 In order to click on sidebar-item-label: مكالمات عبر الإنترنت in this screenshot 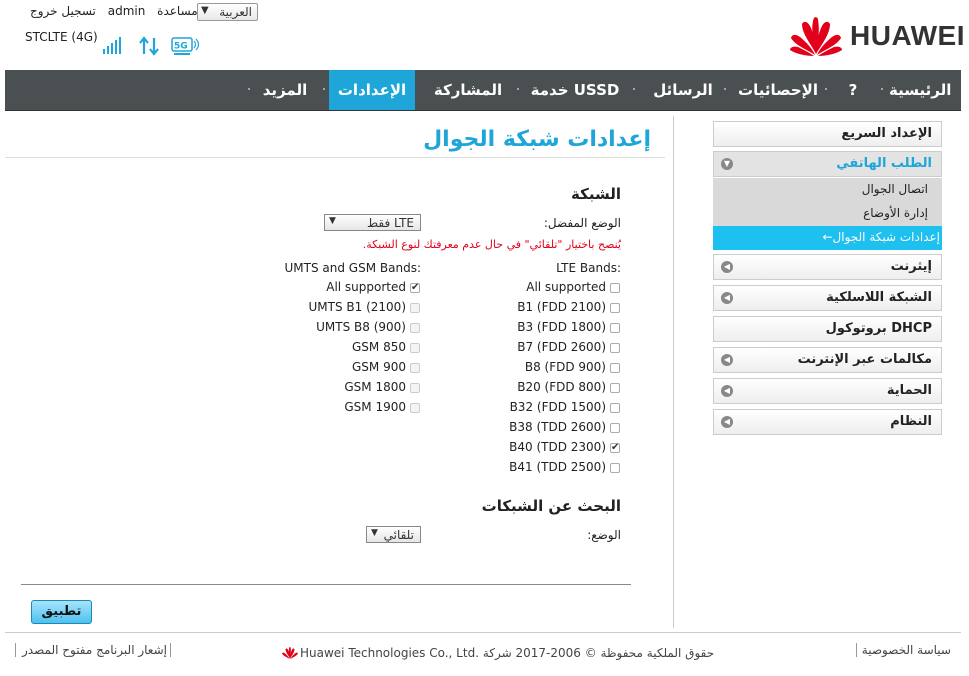, I will do `click(864, 359)`.